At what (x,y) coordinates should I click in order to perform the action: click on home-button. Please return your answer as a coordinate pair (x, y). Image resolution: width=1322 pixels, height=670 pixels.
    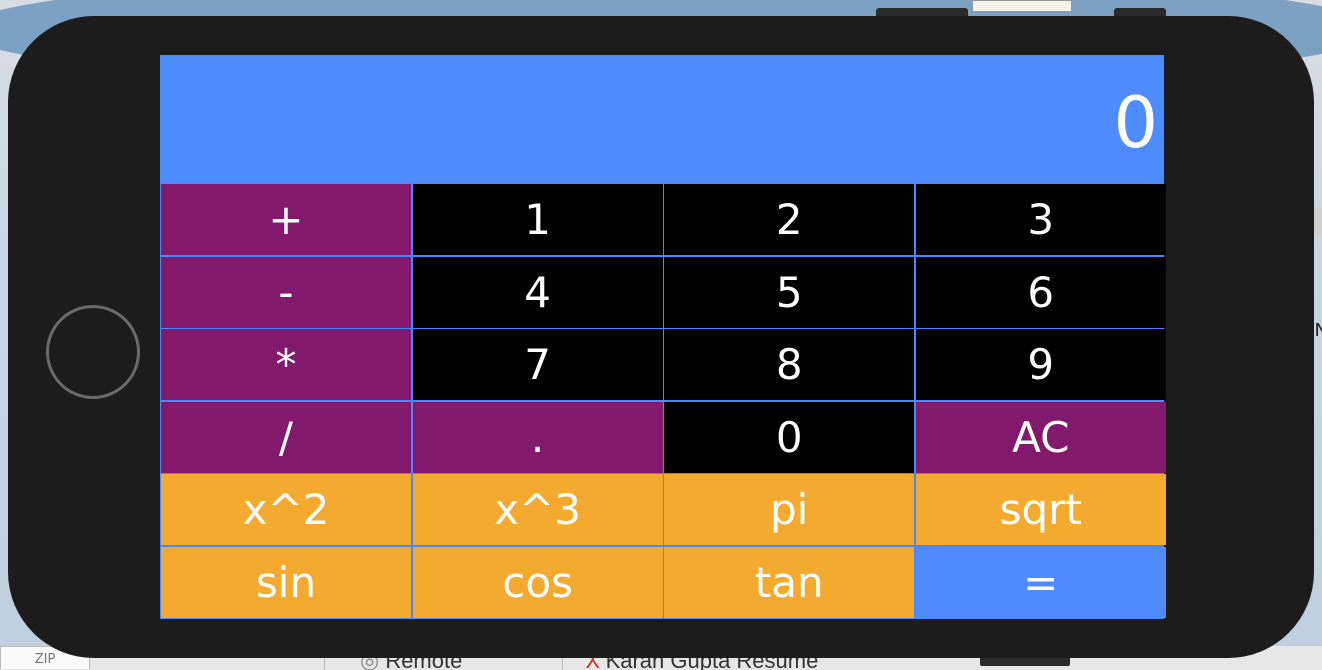
    Looking at the image, I should click on (93, 352).